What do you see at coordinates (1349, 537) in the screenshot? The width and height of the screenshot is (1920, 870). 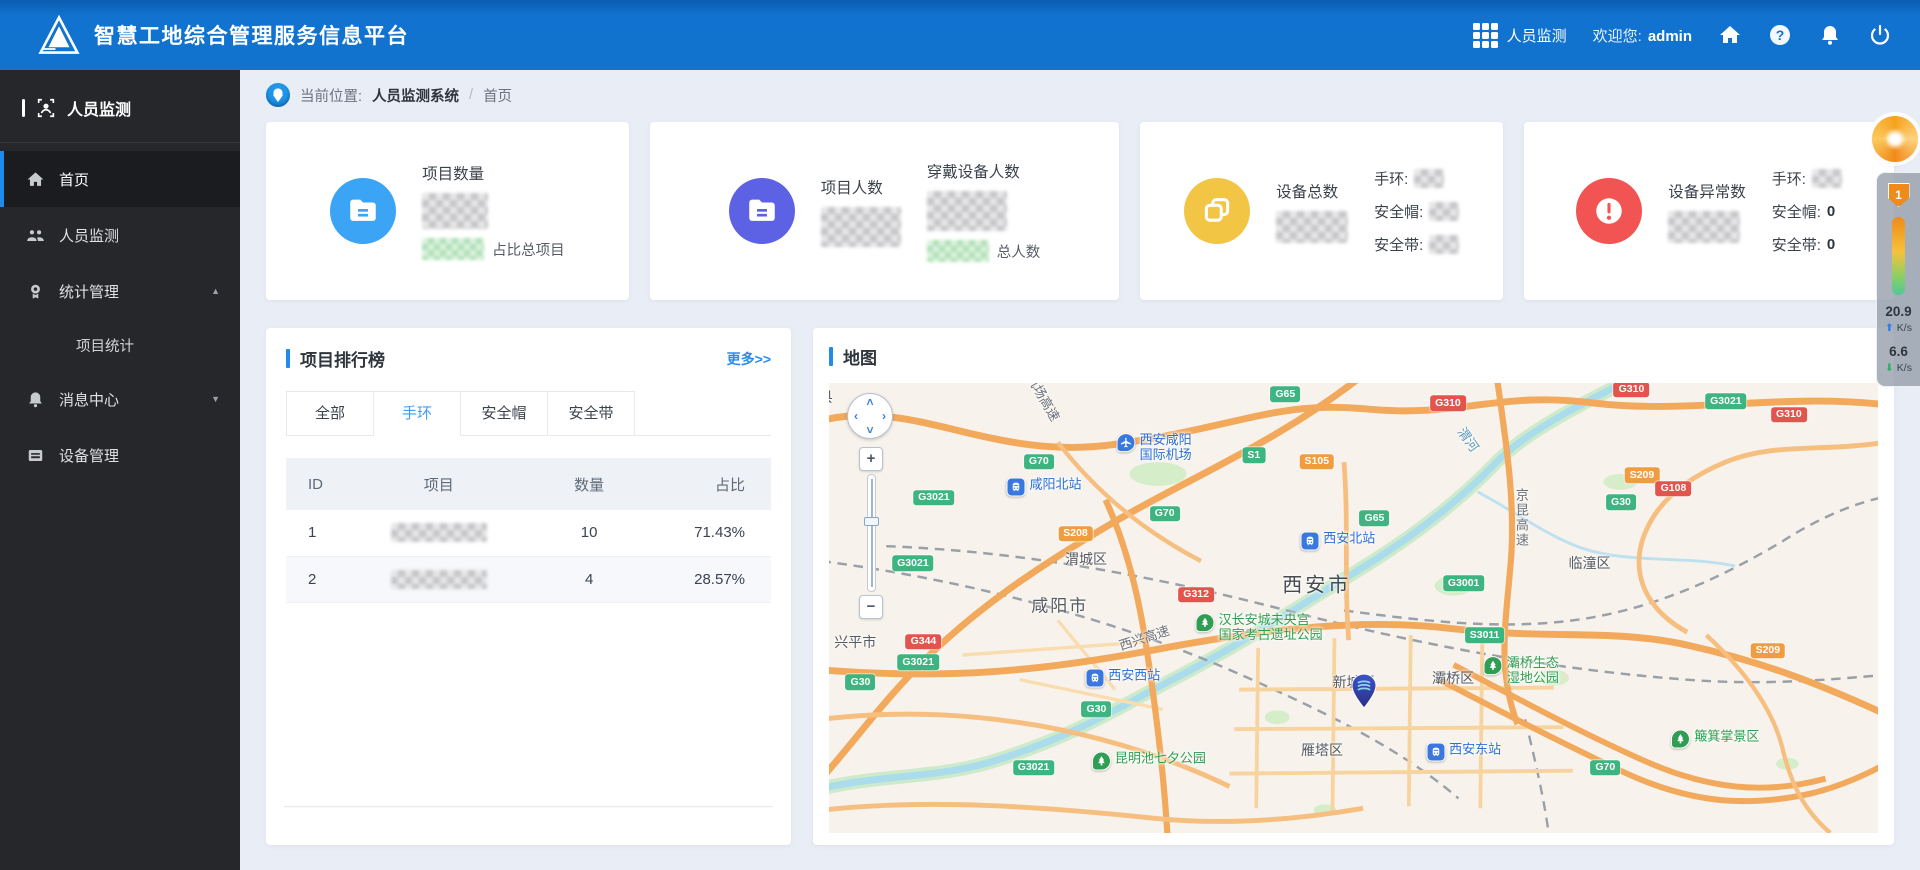 I see `poi-label: 西安北站` at bounding box center [1349, 537].